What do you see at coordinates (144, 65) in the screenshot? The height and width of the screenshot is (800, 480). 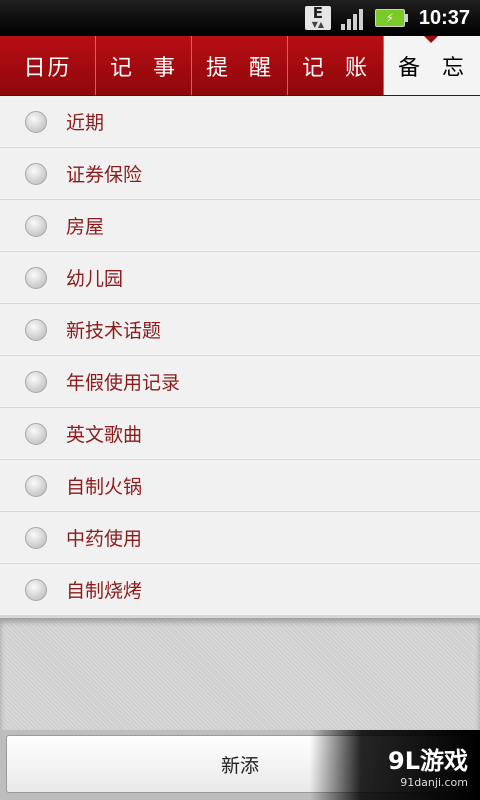 I see `tab-notes: 记 事` at bounding box center [144, 65].